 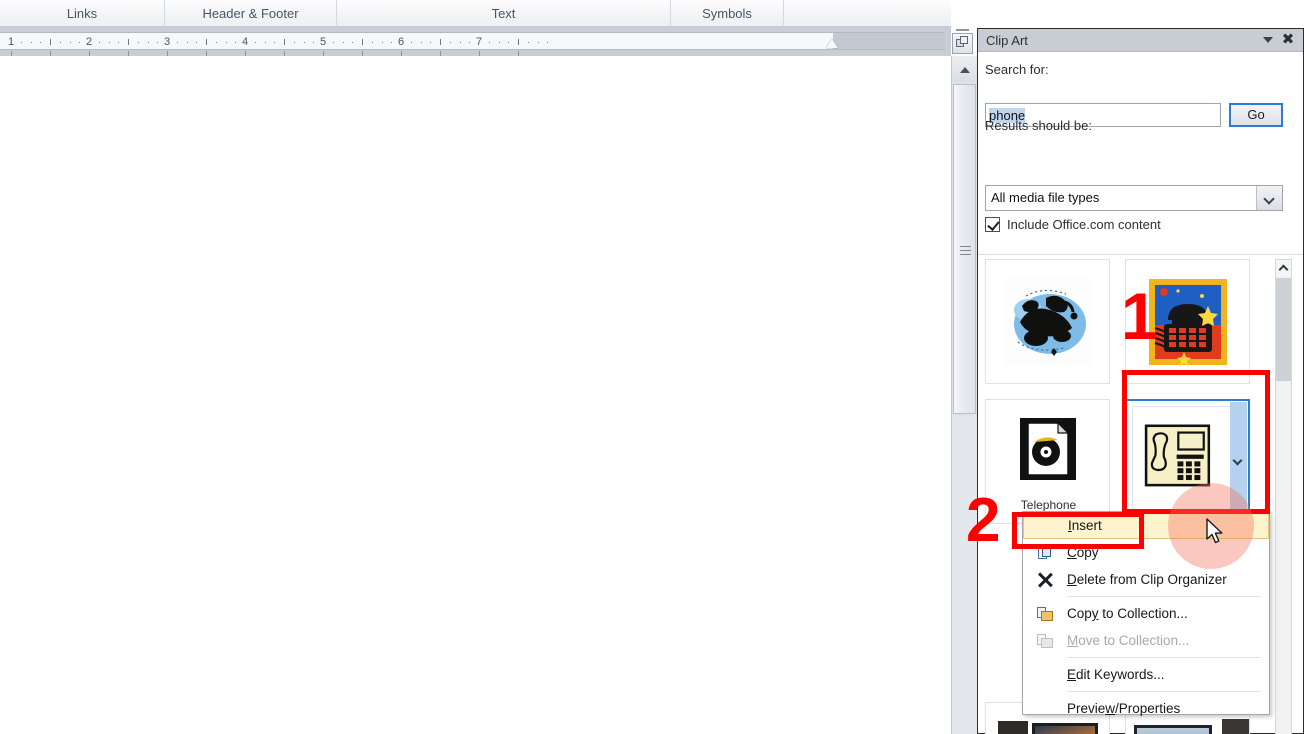 I want to click on go-button-label: Go, so click(x=1256, y=114).